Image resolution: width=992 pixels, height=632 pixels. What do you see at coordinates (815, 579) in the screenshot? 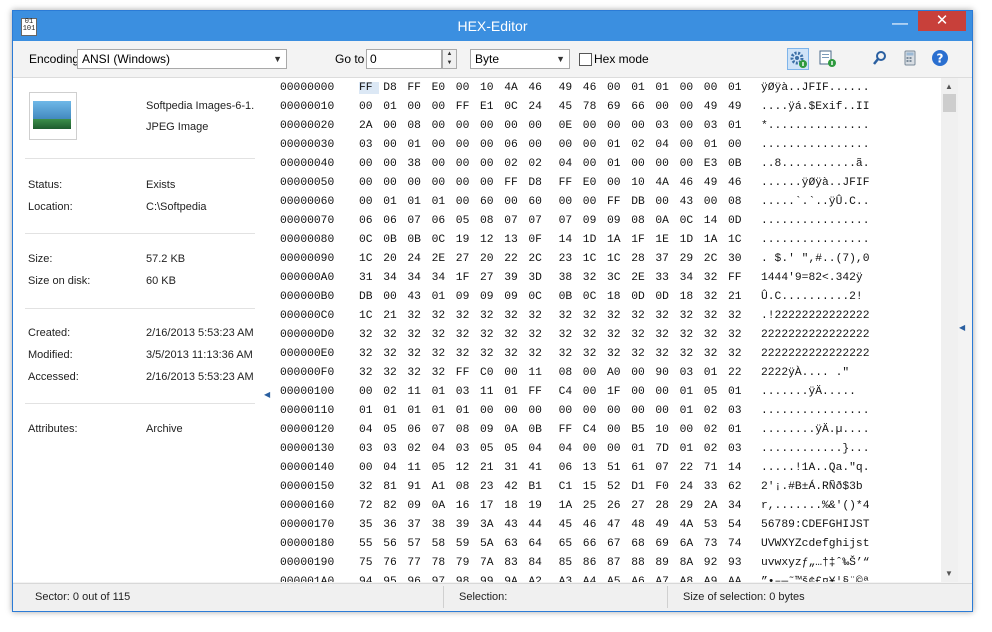
I see `ascii-text: ”•–—˜™š¢£¤¥¦§¨©ª` at bounding box center [815, 579].